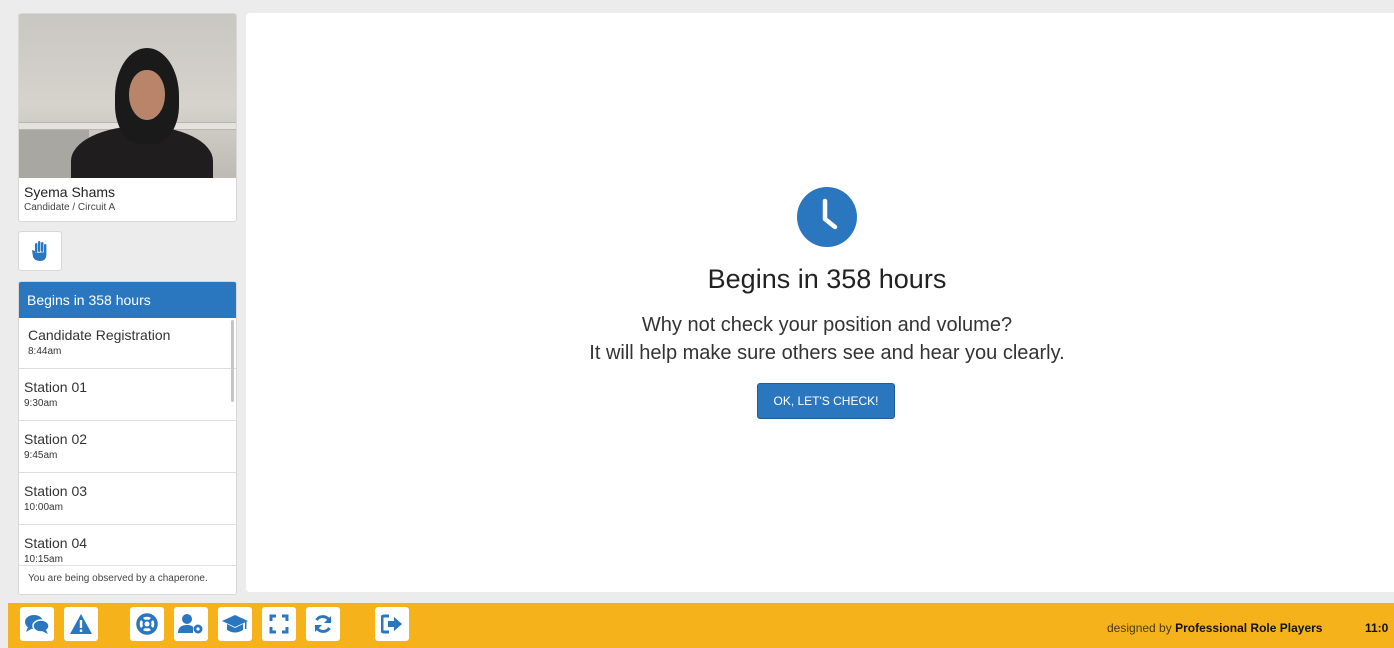  What do you see at coordinates (41, 403) in the screenshot?
I see `schedule-item-time: 9:30am` at bounding box center [41, 403].